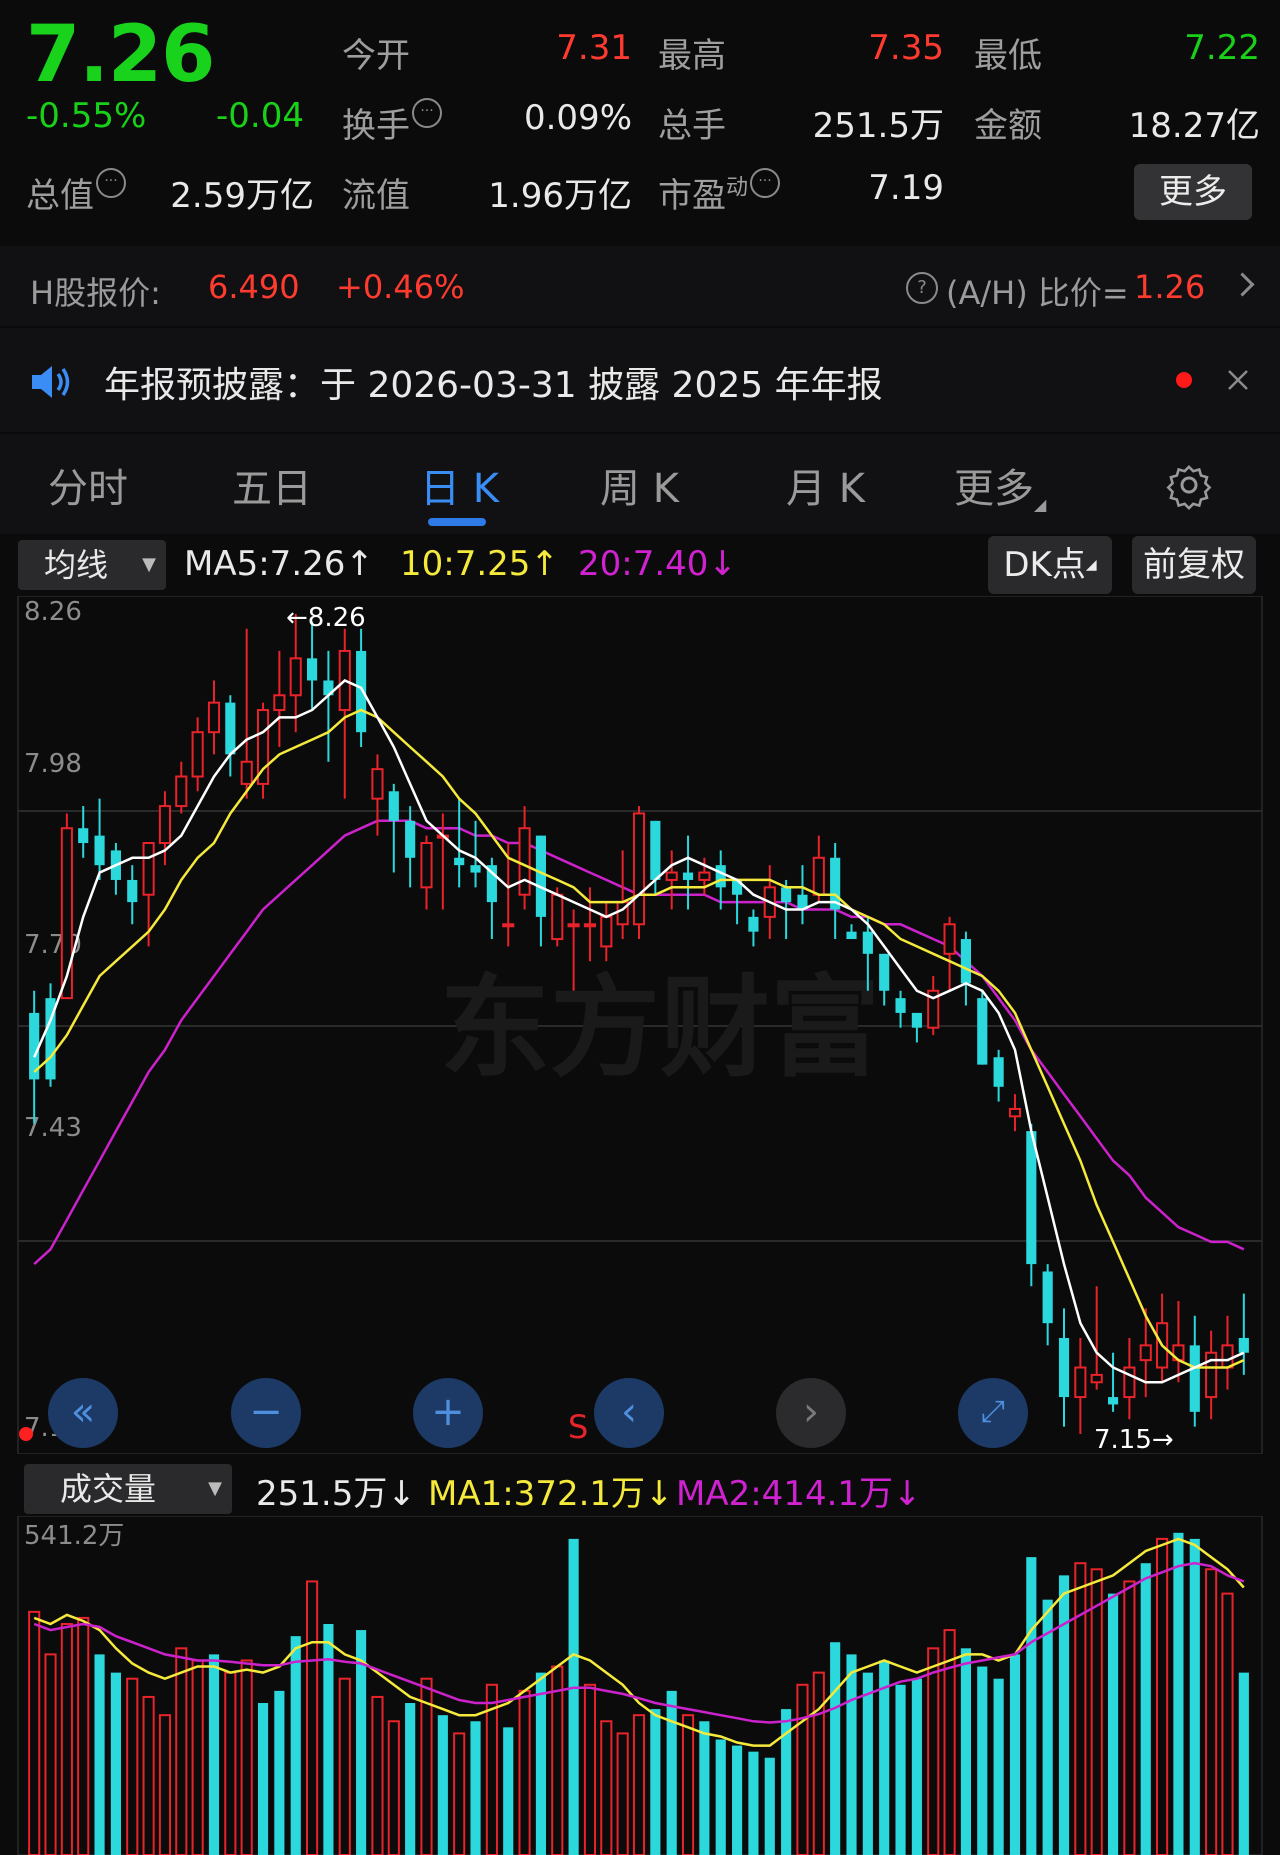 The width and height of the screenshot is (1280, 1855). What do you see at coordinates (479, 564) in the screenshot?
I see `ma10-value: 10:7.25↑` at bounding box center [479, 564].